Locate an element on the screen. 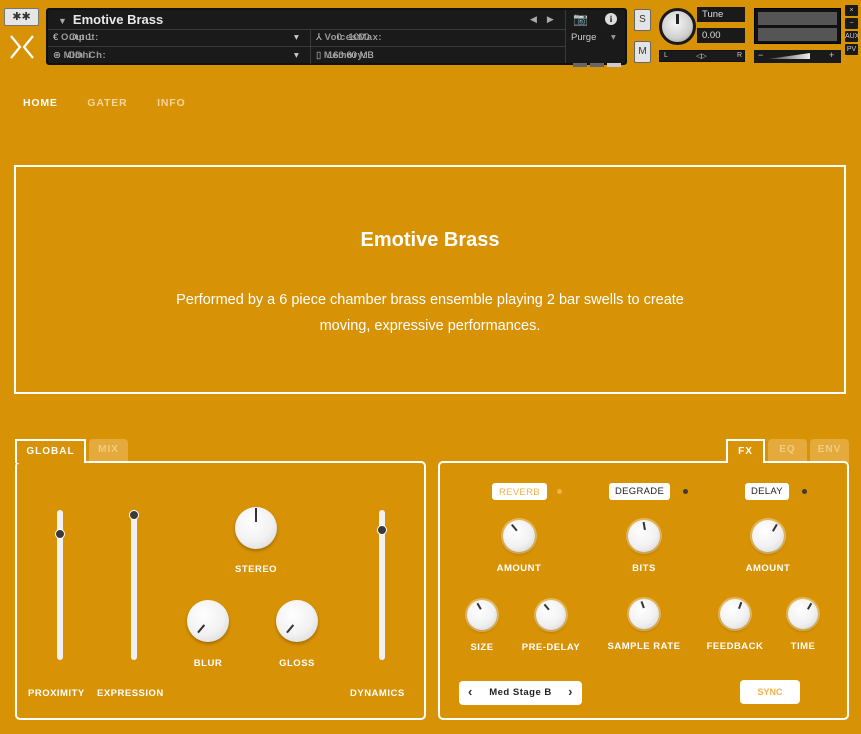 The height and width of the screenshot is (734, 861). proximity-slider-handle is located at coordinates (60, 534).